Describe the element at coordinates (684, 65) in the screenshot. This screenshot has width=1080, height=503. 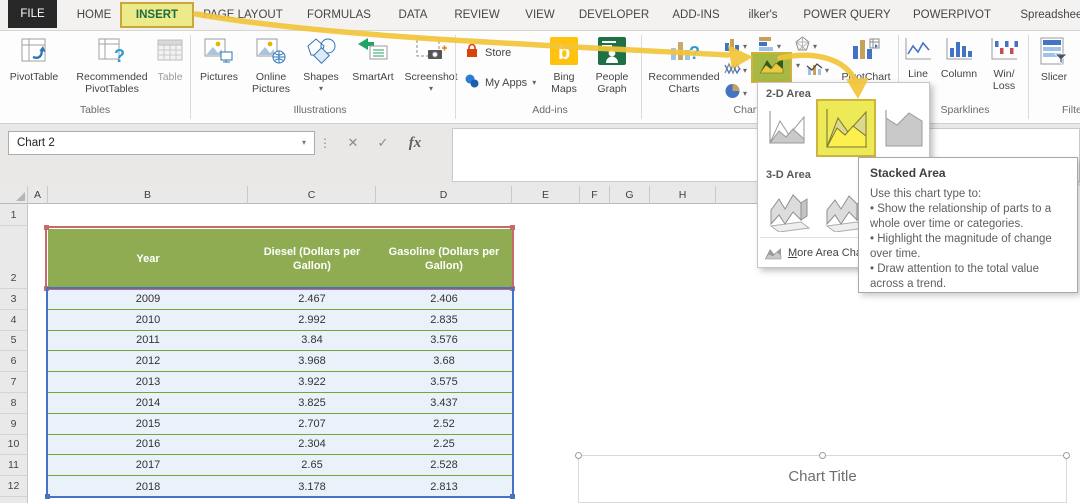
I see `recommended-charts-button: ? Recommended Charts` at that location.